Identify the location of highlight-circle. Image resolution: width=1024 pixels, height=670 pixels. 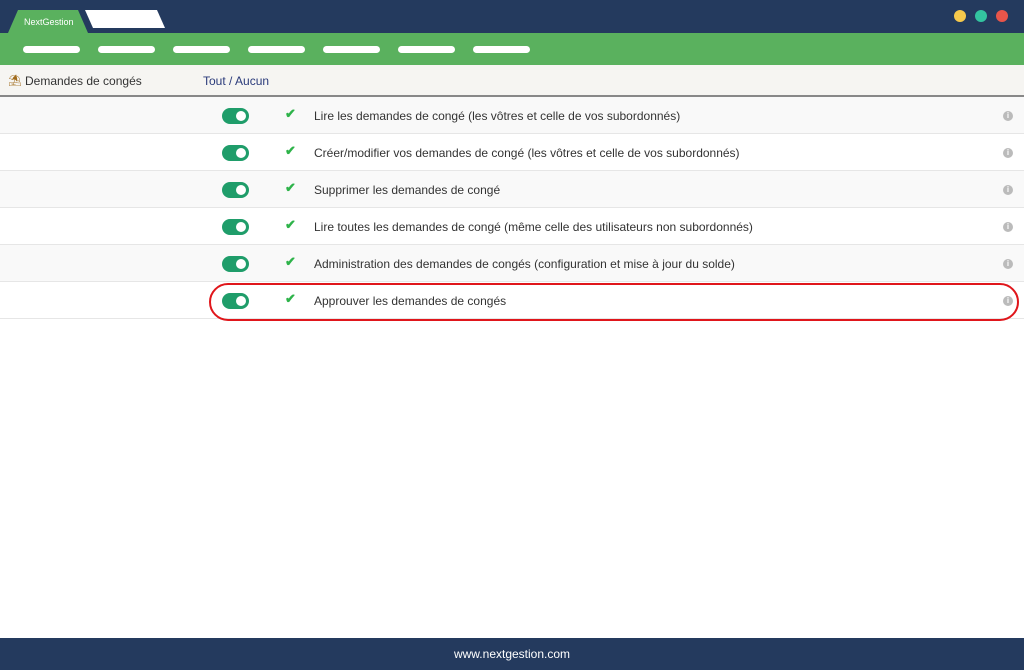
(614, 302).